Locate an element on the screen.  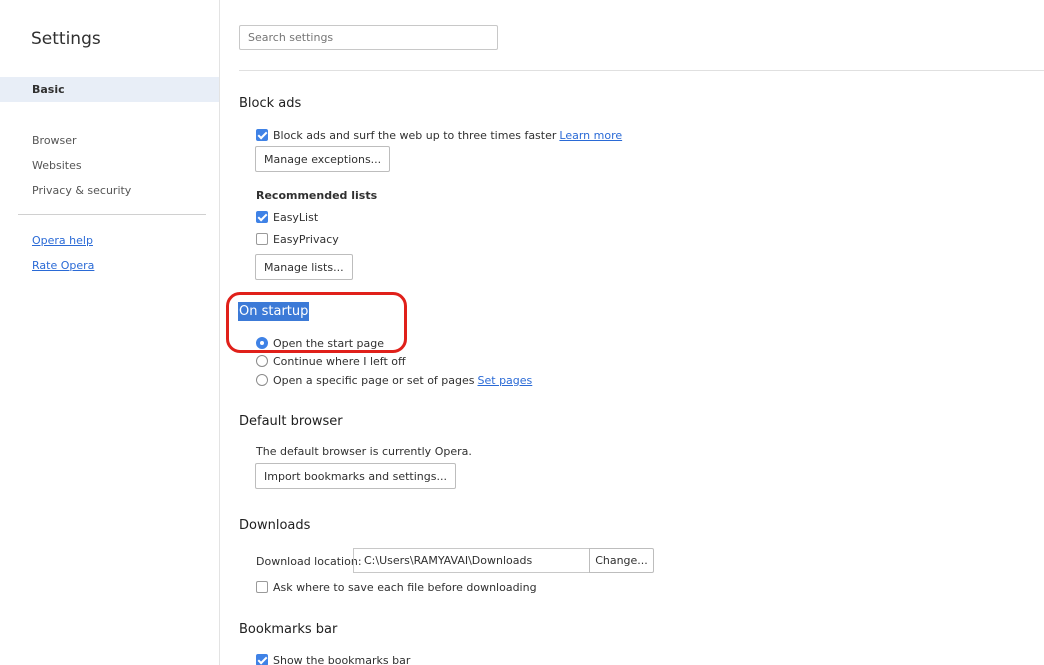
default-browser-title: Default browser is located at coordinates (291, 421).